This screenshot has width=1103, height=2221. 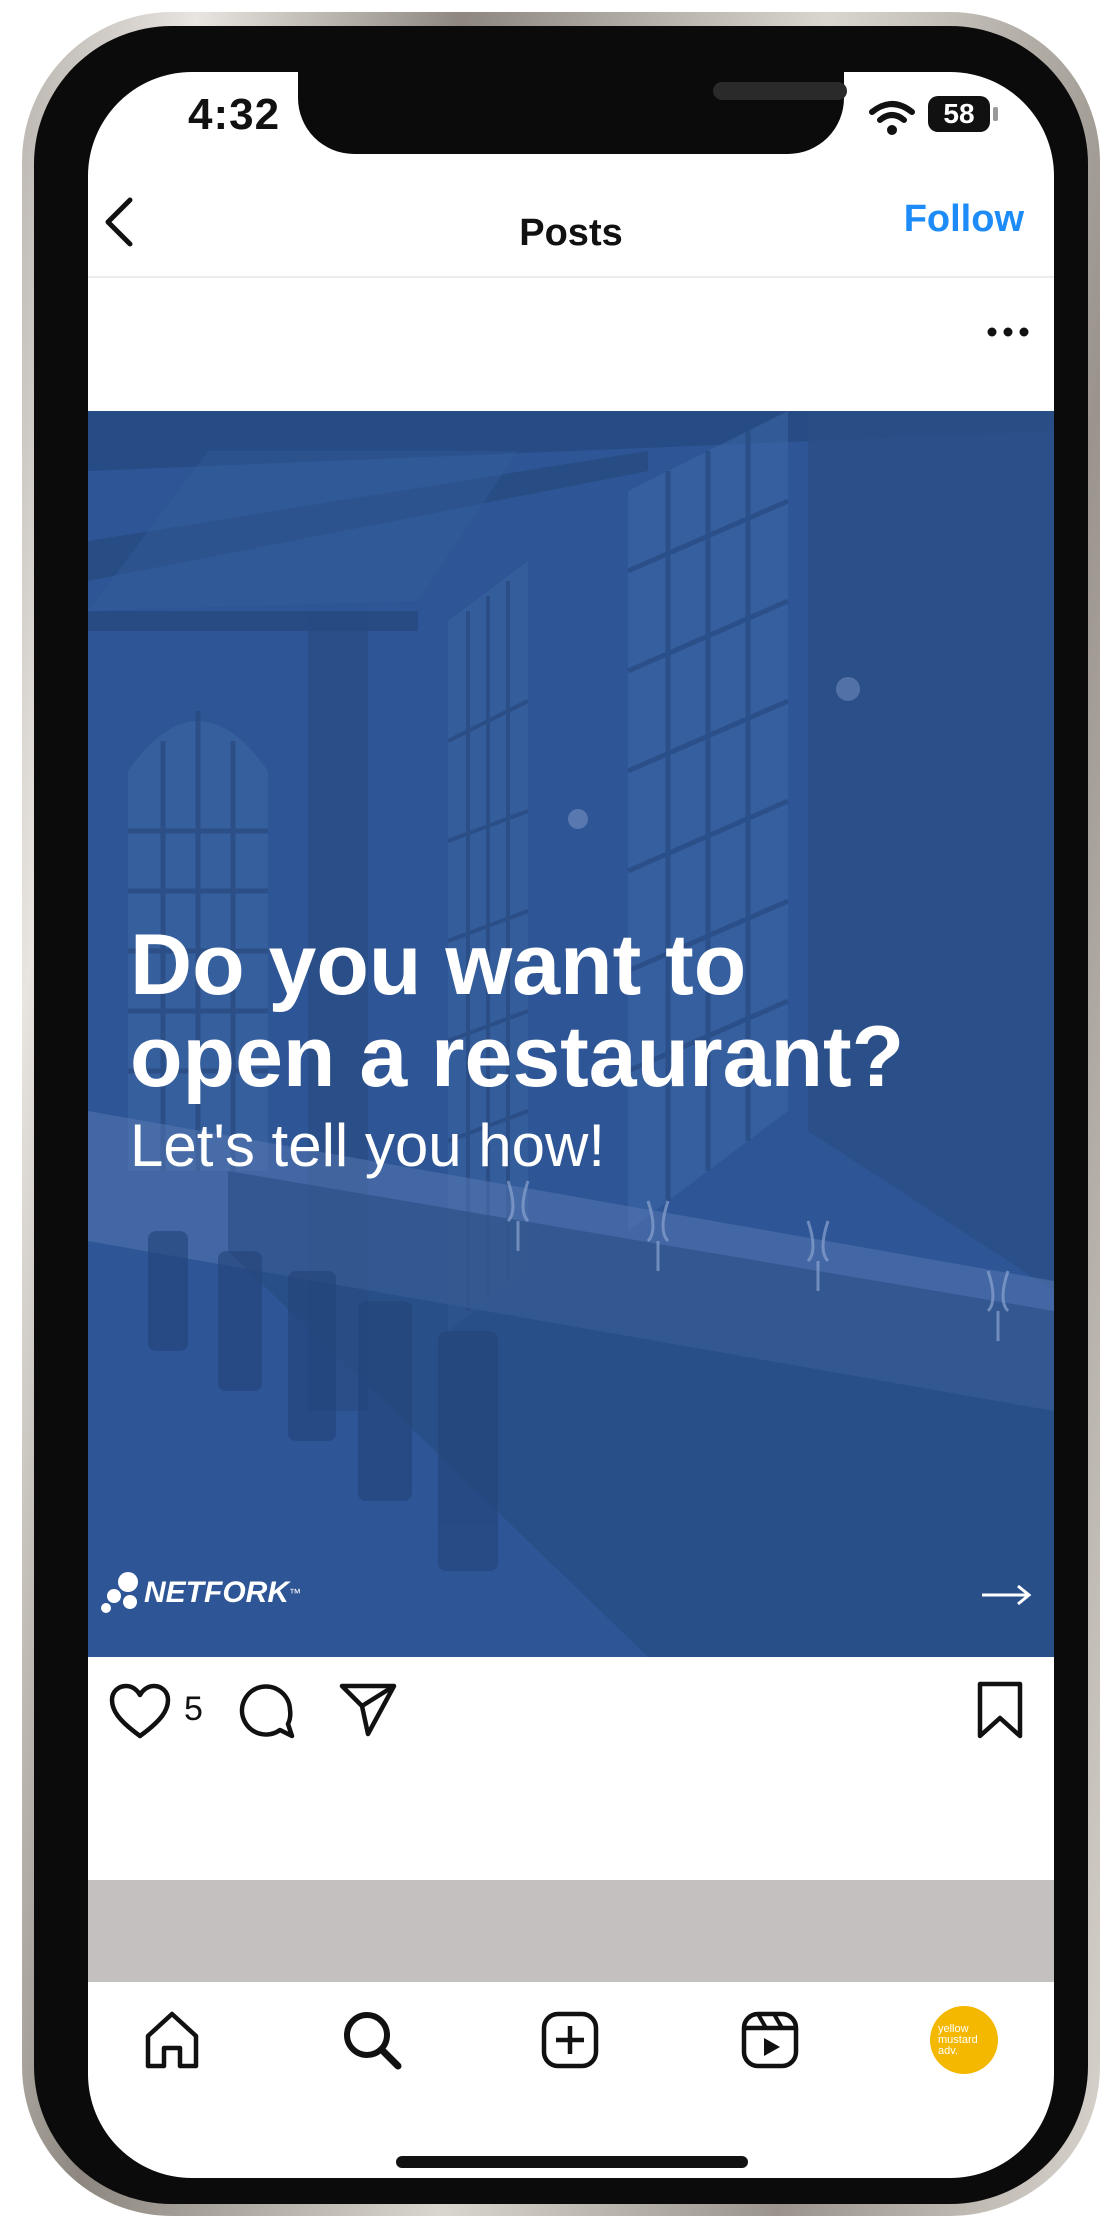 What do you see at coordinates (368, 1709) in the screenshot?
I see `send-icon` at bounding box center [368, 1709].